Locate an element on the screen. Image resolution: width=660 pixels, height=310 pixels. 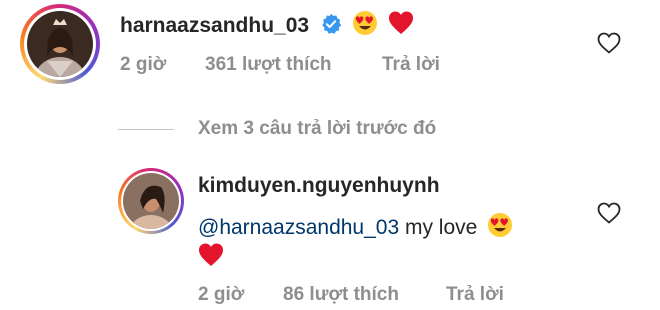
view-previous-label: Xem 3 câu trả lời trước đó is located at coordinates (317, 129).